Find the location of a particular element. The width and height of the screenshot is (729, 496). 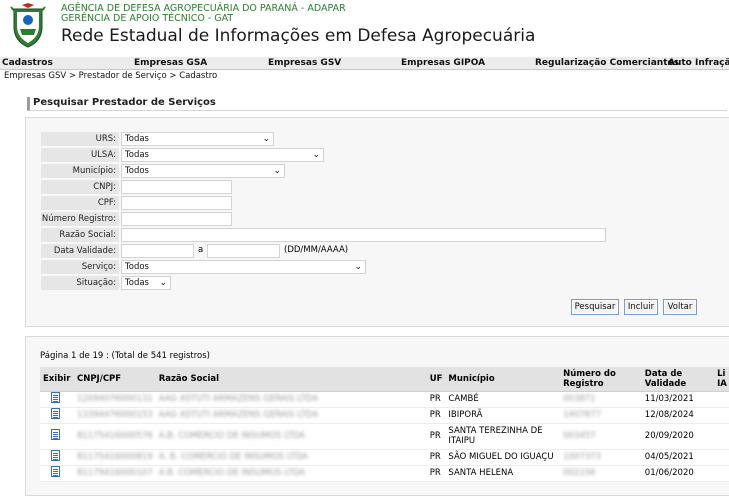

col-exibir: Exibir is located at coordinates (57, 379).